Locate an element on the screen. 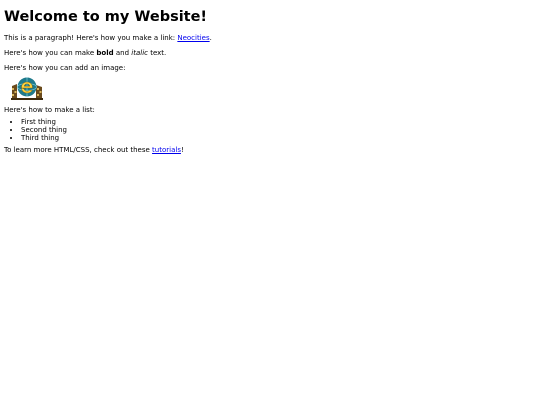 The width and height of the screenshot is (540, 414). bullet-list: First thing Second thing Third thing is located at coordinates (270, 130).